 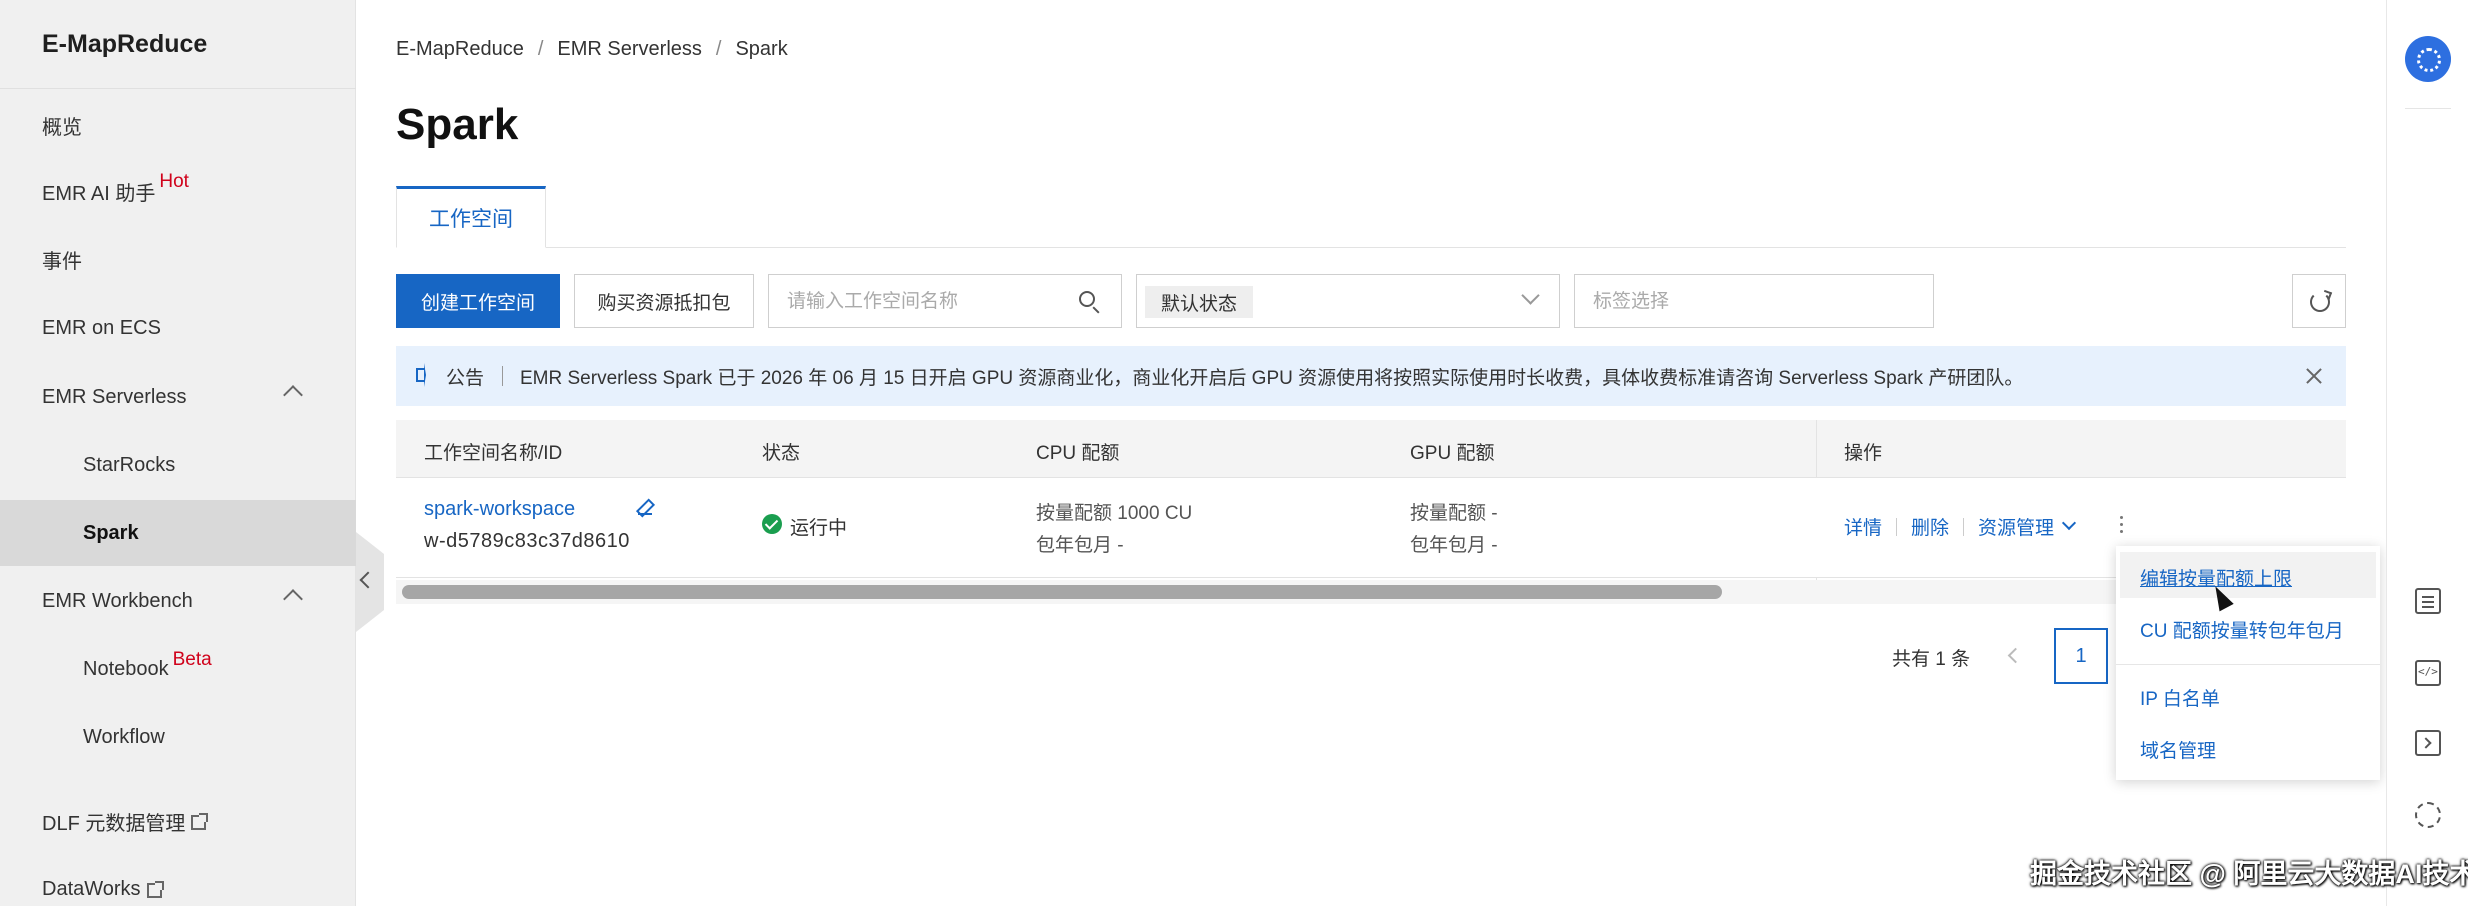 I want to click on breadcrumb: E-MapReduce / EMR Serverless / Spark, so click(x=592, y=49).